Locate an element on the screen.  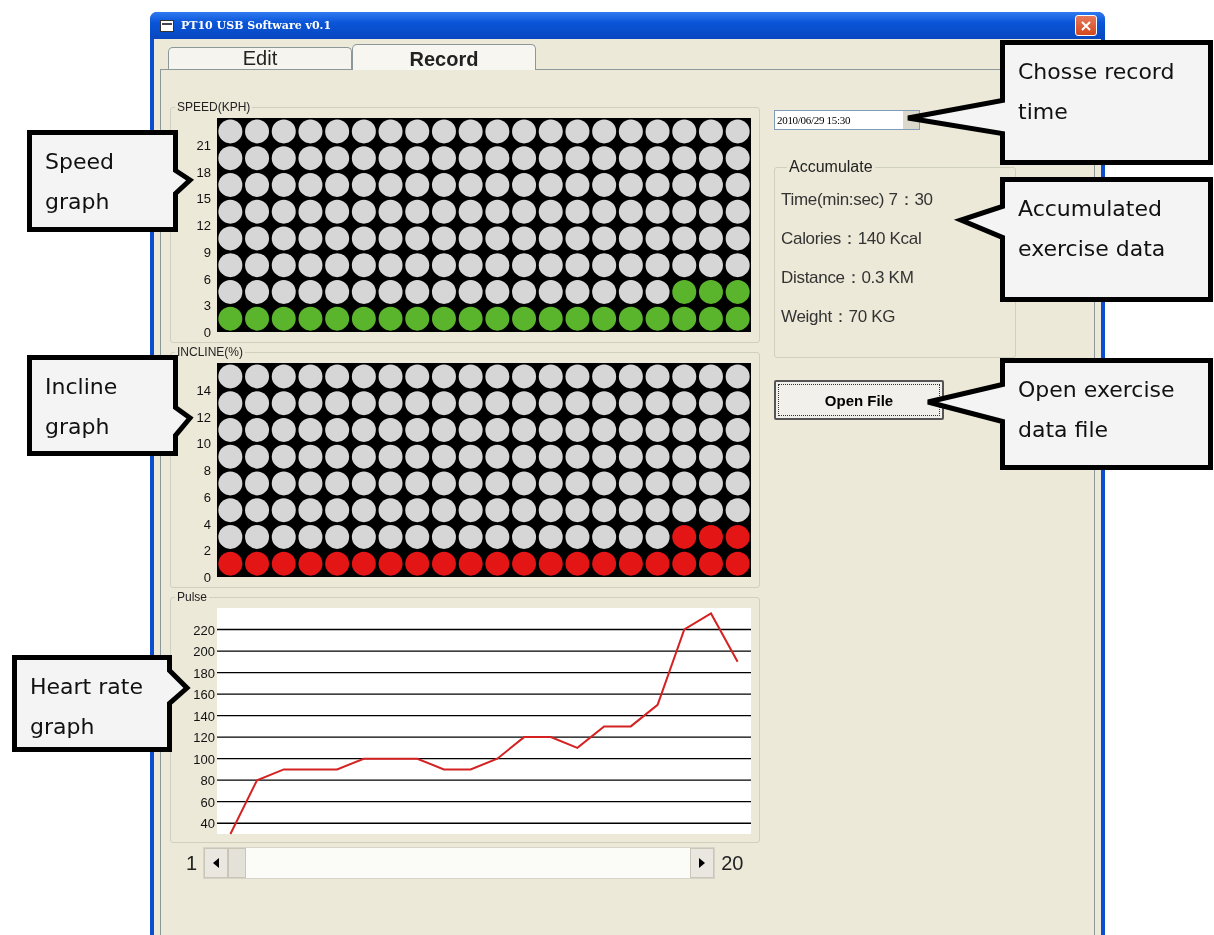
callout-text: Heart rate graph is located at coordinates (87, 707).